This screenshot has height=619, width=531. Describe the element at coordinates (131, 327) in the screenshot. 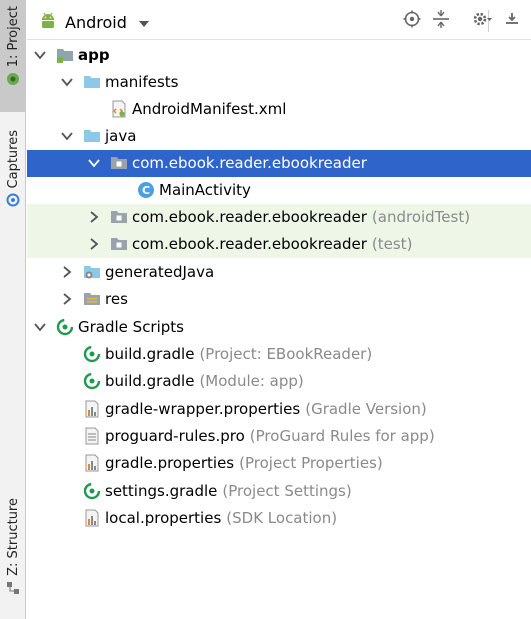

I see `tree-item-text: Gradle Scripts` at that location.